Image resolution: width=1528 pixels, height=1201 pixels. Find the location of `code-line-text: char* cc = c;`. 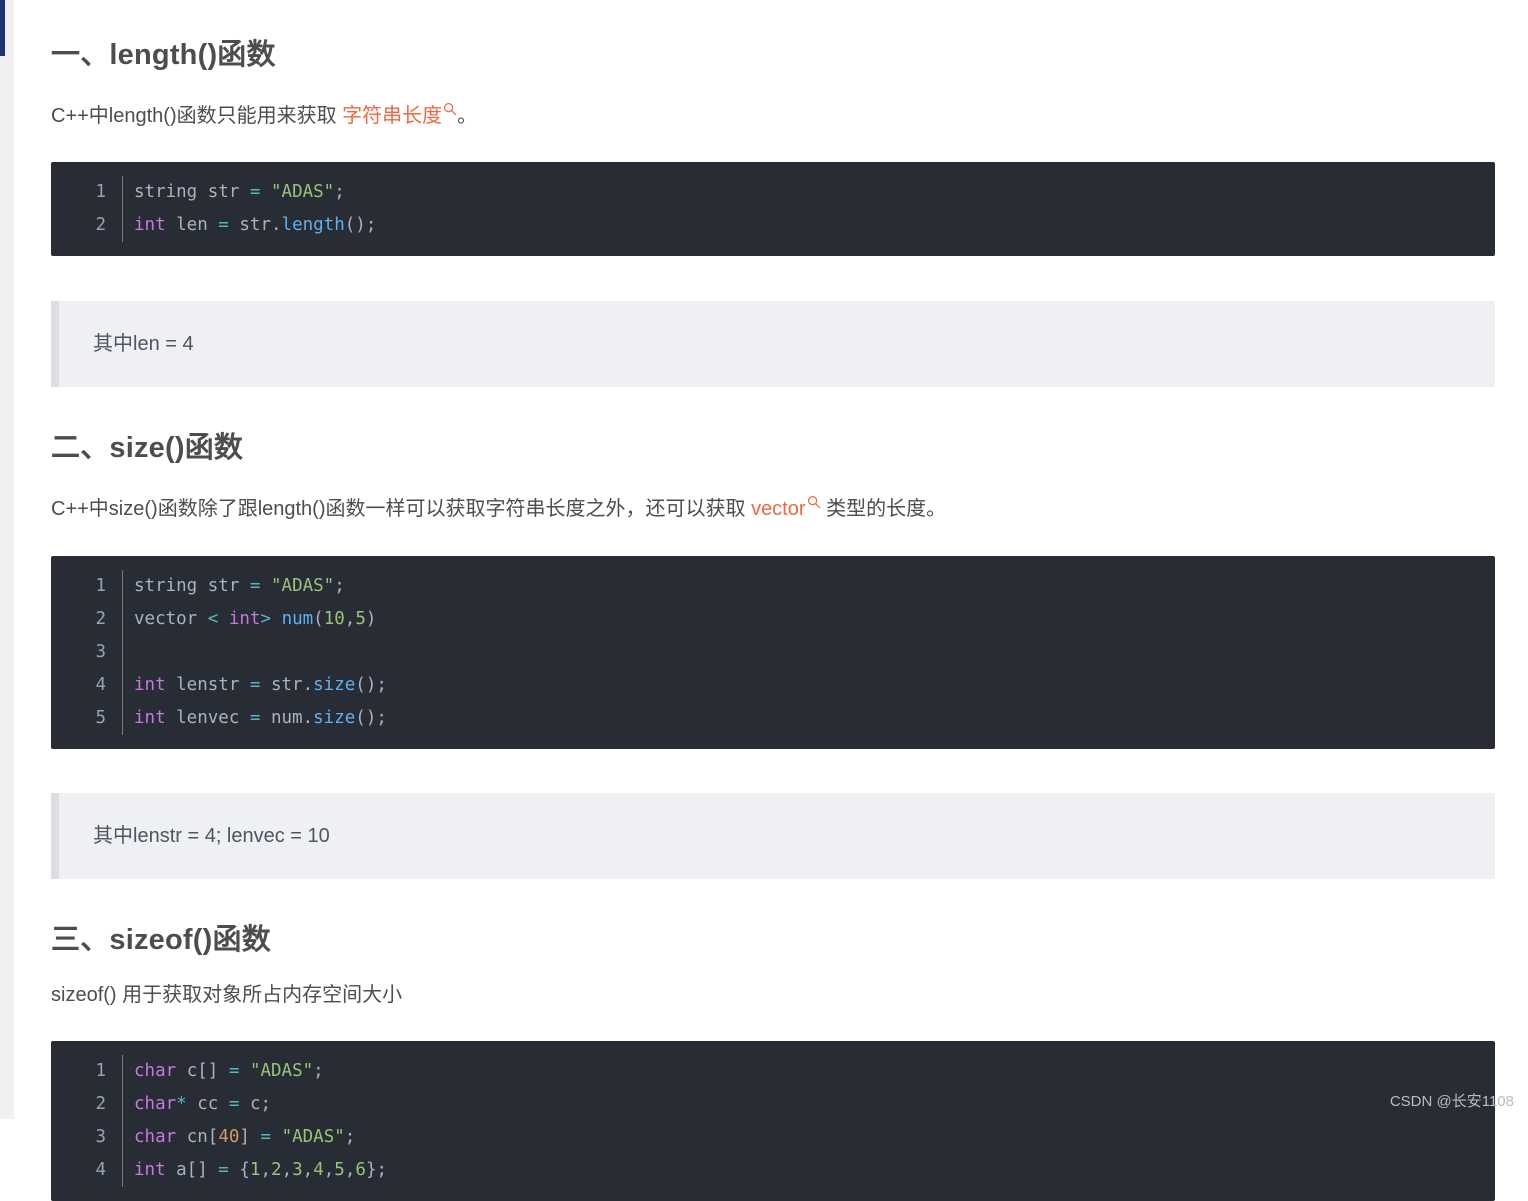

code-line-text: char* cc = c; is located at coordinates (195, 1104).